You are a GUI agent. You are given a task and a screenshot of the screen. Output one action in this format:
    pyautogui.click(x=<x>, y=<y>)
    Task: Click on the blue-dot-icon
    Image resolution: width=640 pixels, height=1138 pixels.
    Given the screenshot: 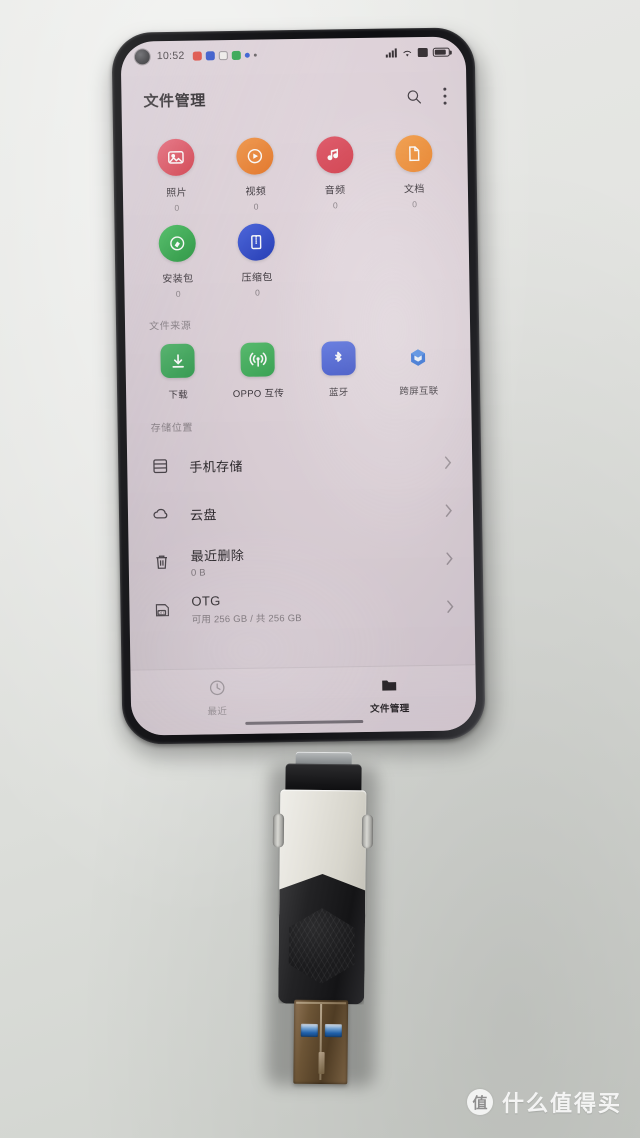 What is the action you would take?
    pyautogui.click(x=247, y=55)
    